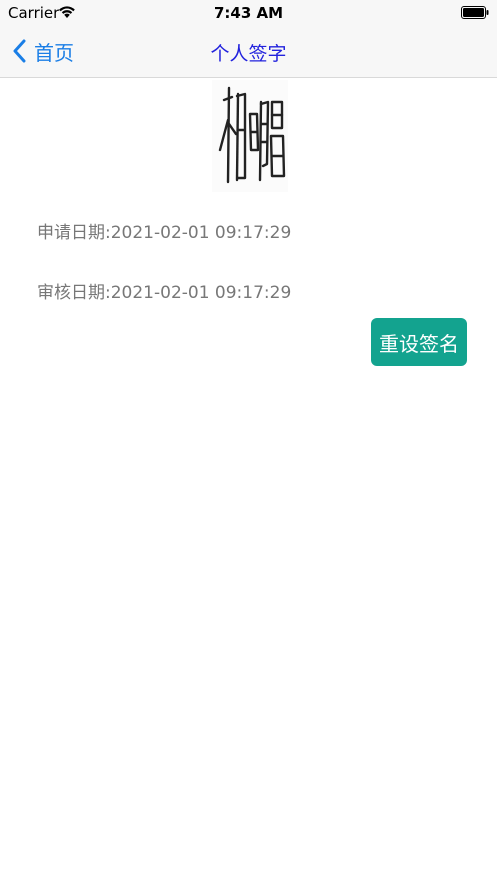 Image resolution: width=497 pixels, height=883 pixels. I want to click on battery-icon, so click(475, 12).